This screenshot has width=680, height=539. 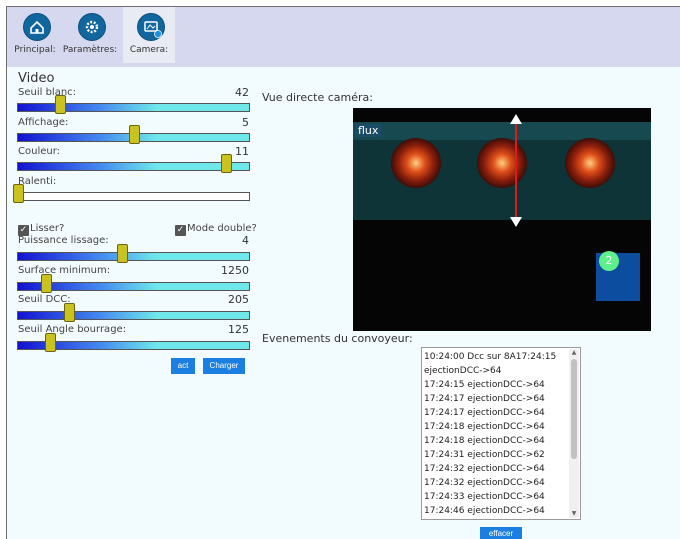 I want to click on tab-bar: Principal: Paramètres: Camera:, so click(x=343, y=37).